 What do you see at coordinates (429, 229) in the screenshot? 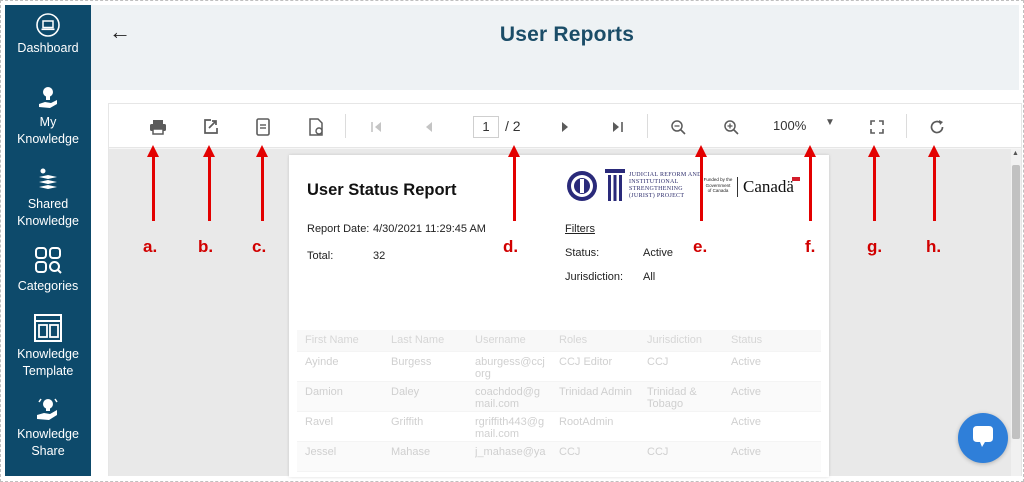
I see `report-date-value: 4/30/2021 11:29:45 AM` at bounding box center [429, 229].